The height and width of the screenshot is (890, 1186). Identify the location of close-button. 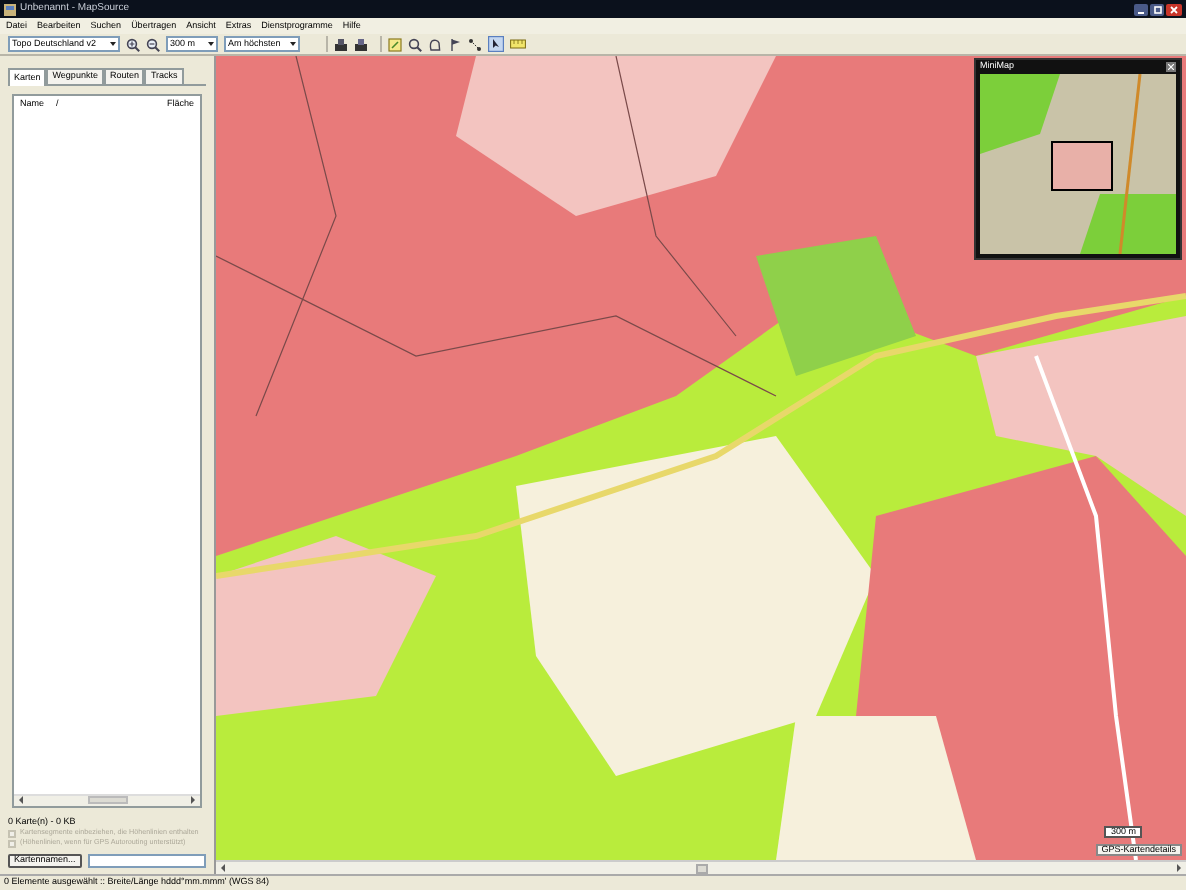
(1174, 9).